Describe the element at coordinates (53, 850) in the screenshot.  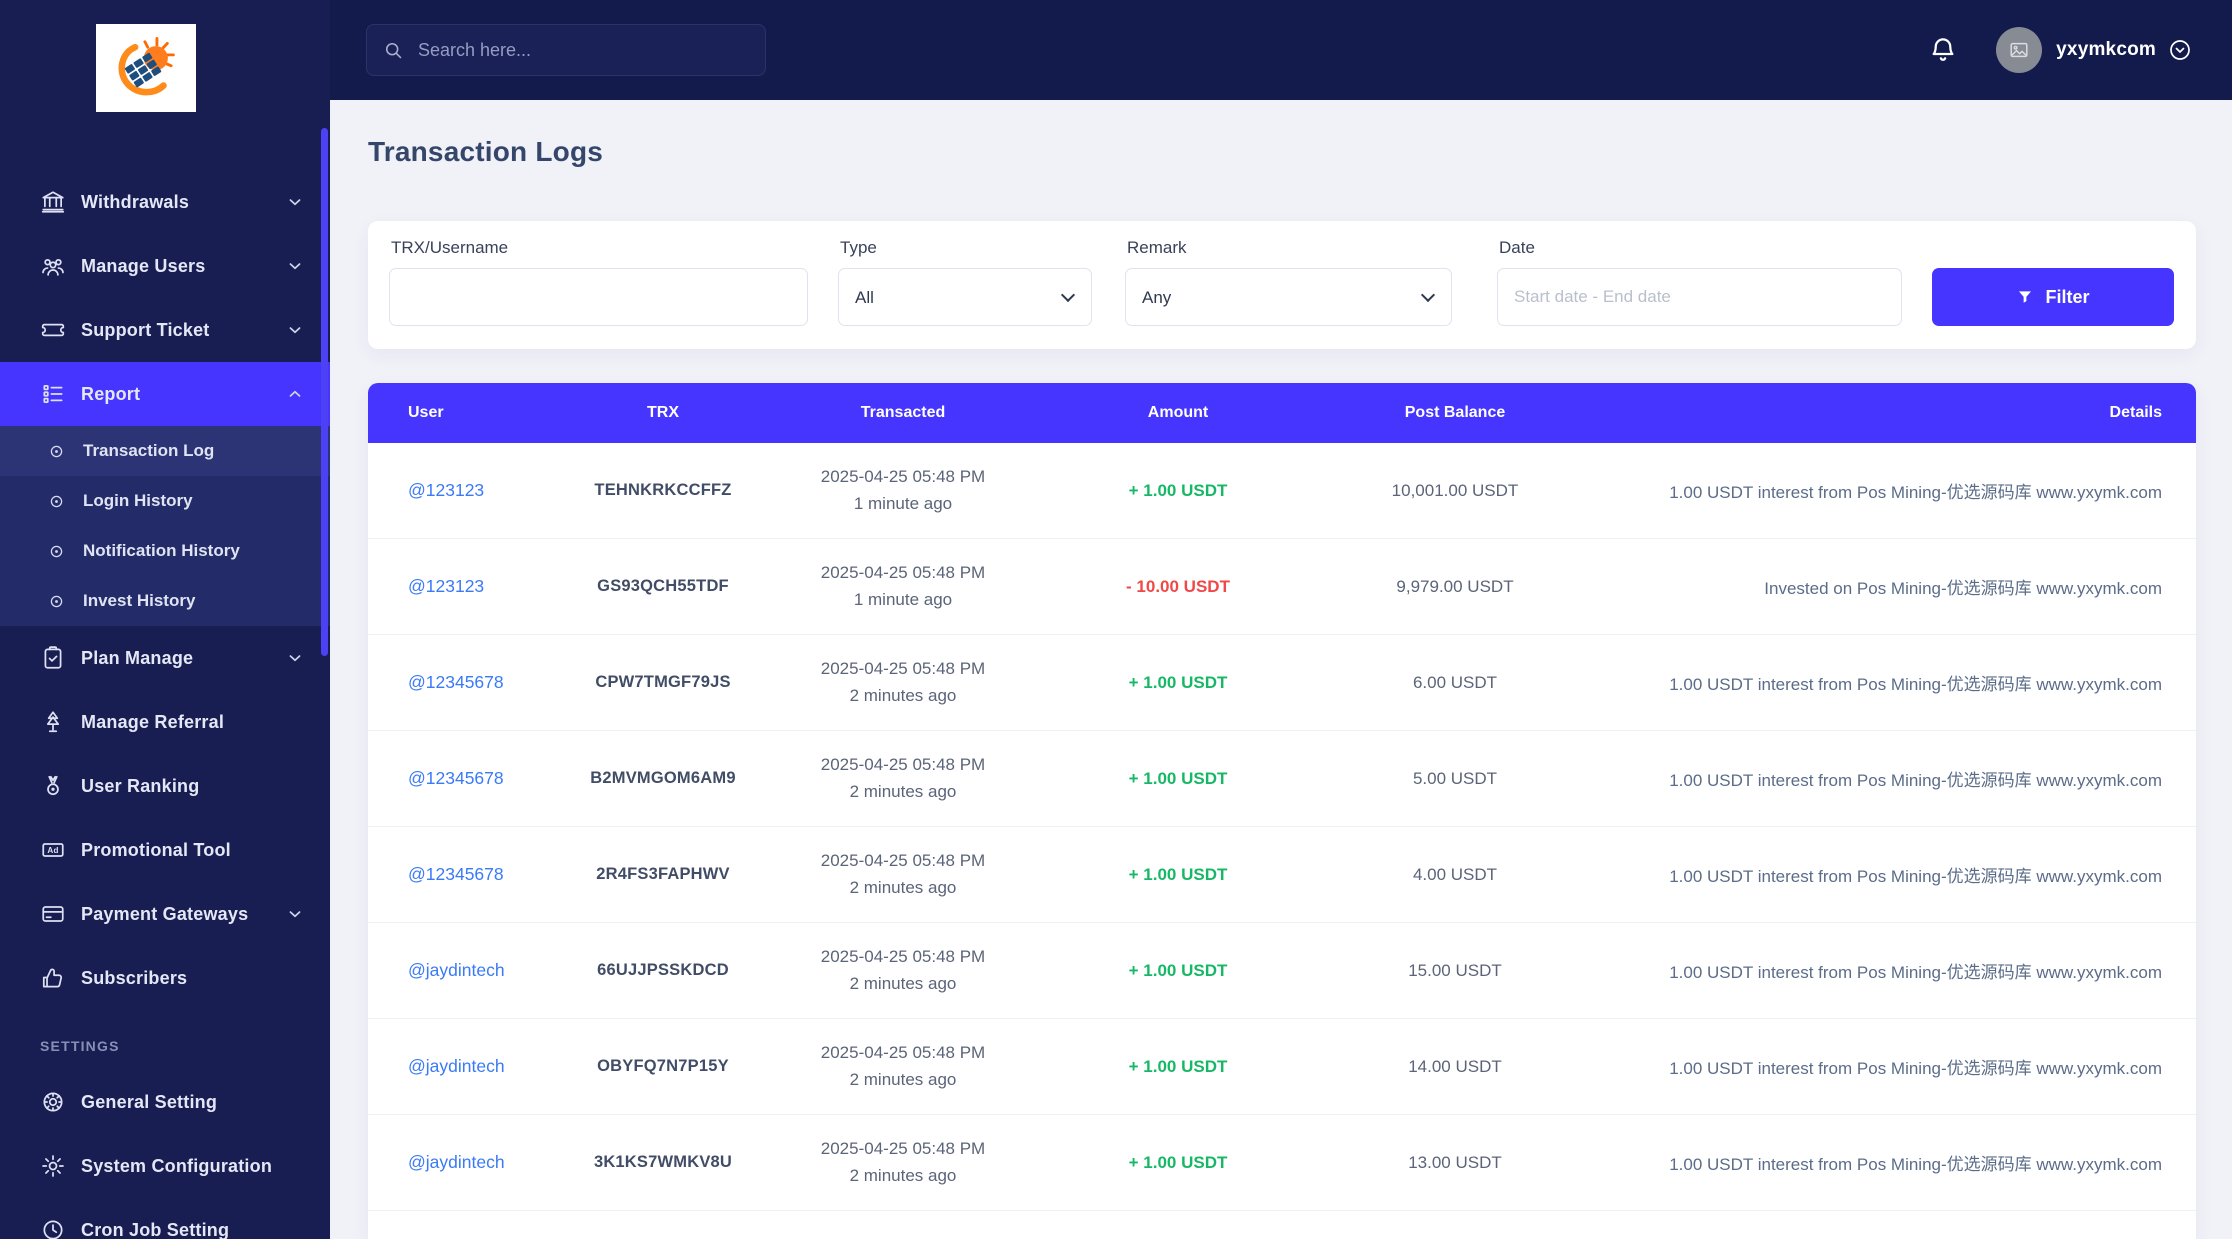
I see `ad-icon: Ad` at that location.